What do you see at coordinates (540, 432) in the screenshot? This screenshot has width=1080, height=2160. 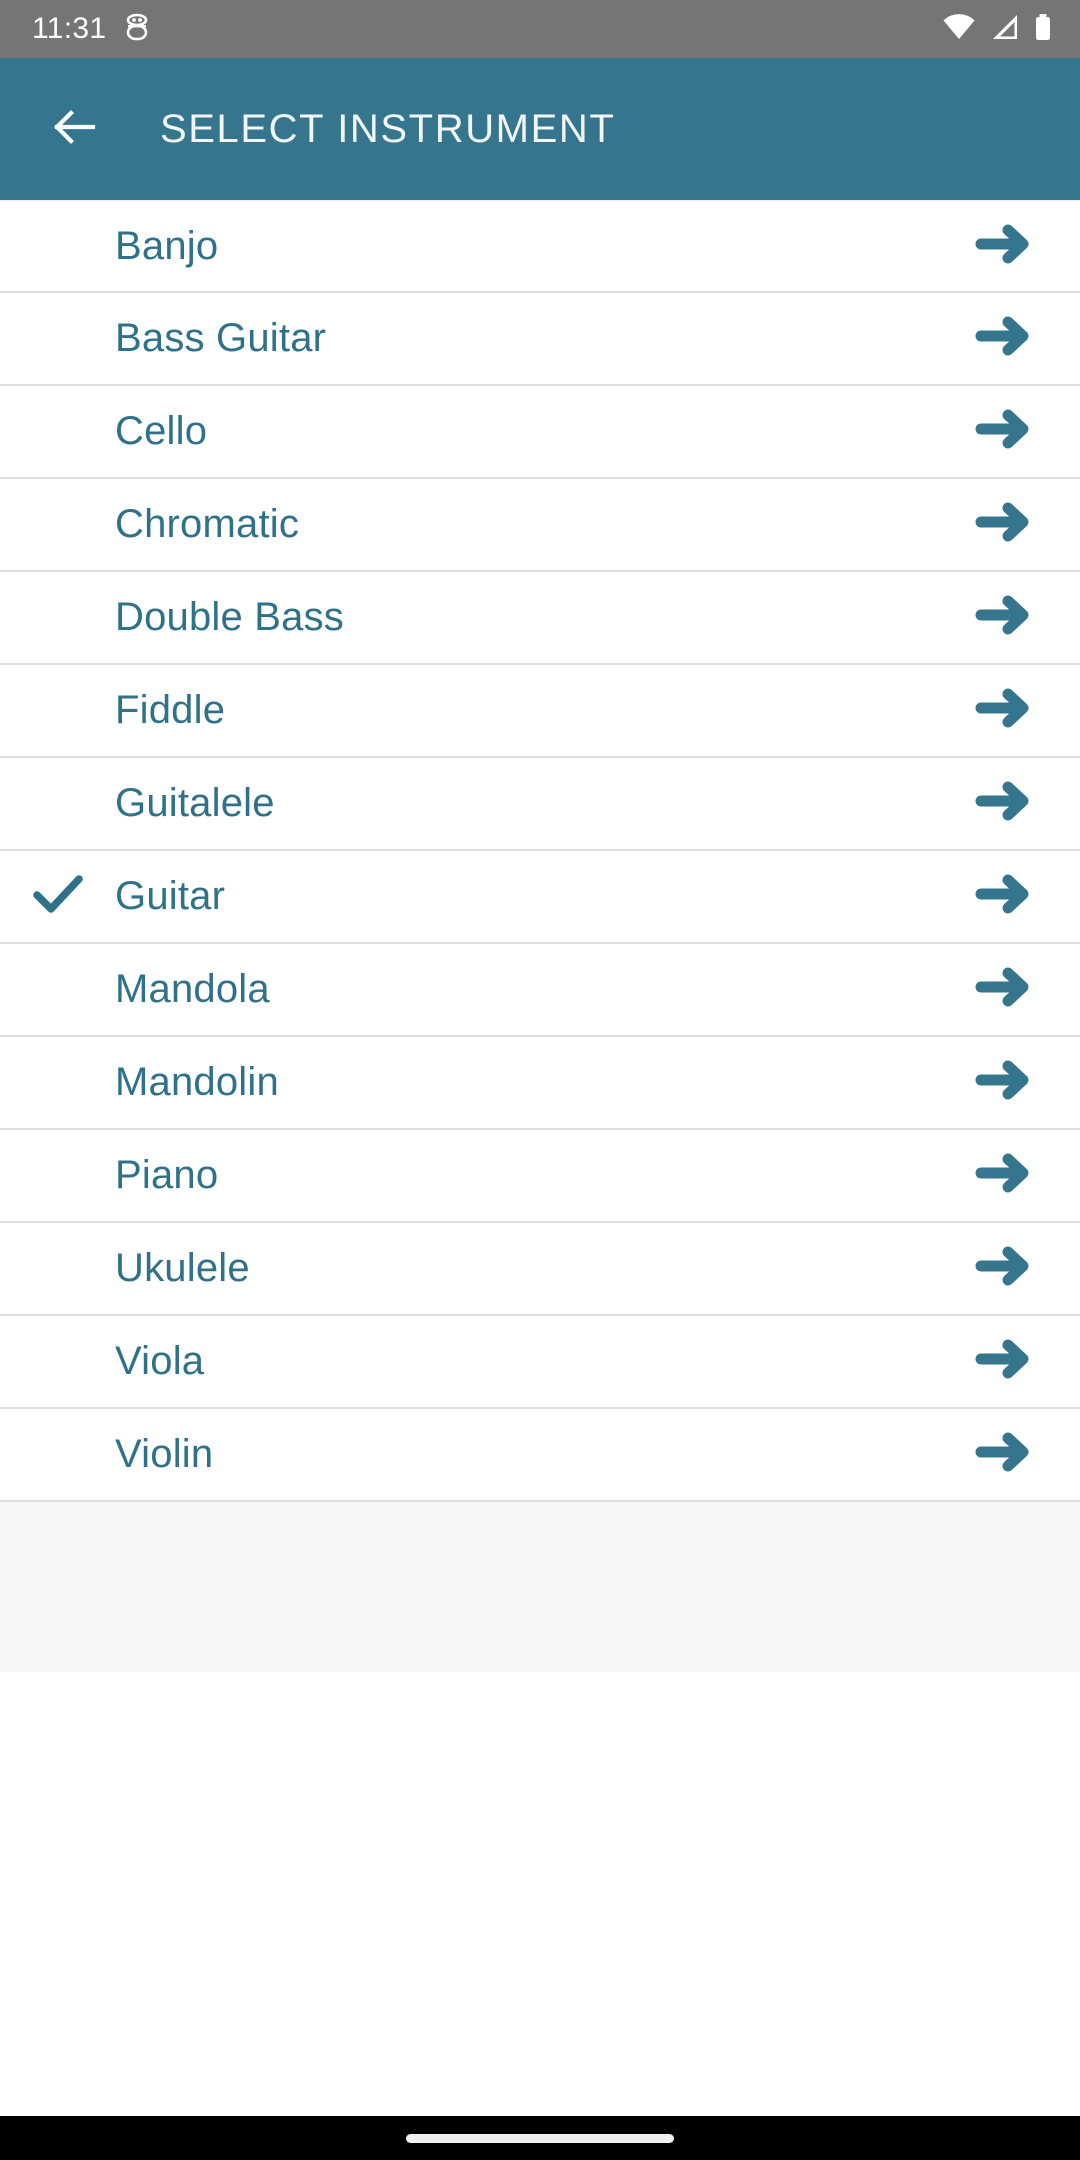 I see `list-item: Cello` at bounding box center [540, 432].